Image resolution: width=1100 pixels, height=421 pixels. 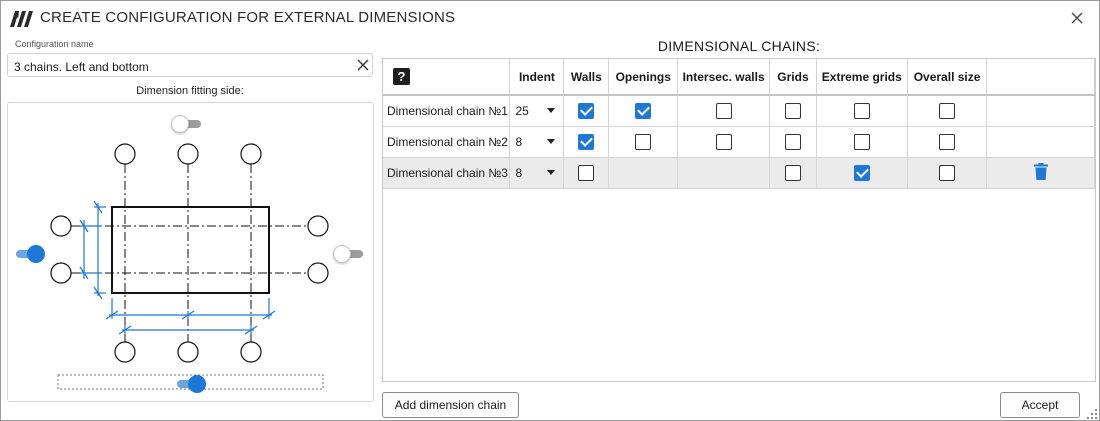 I want to click on table-row: Dimensional chain №2 8, so click(x=739, y=142).